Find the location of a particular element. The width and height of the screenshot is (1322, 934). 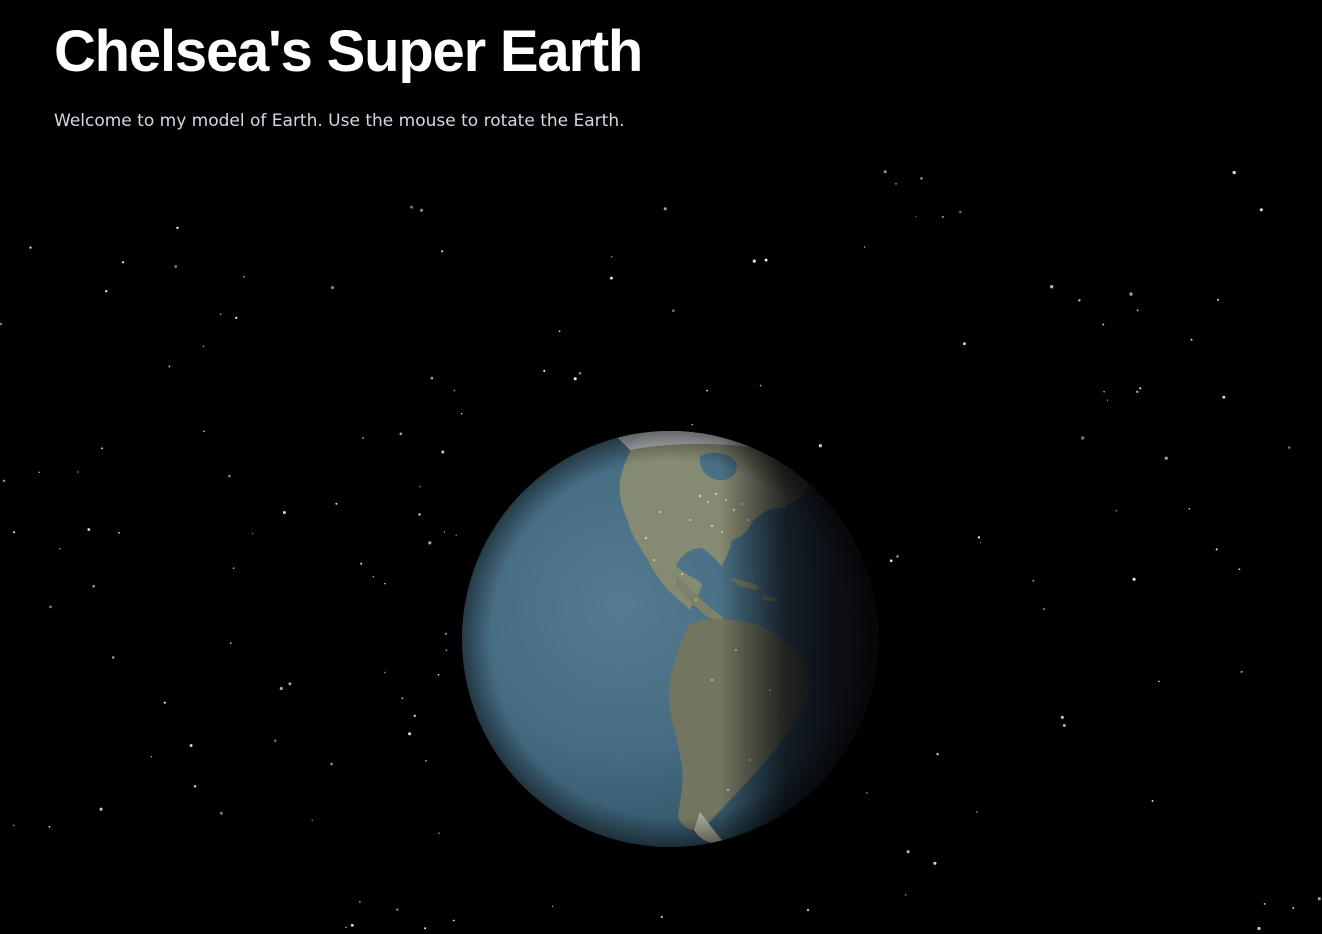

earth-globe is located at coordinates (670, 632).